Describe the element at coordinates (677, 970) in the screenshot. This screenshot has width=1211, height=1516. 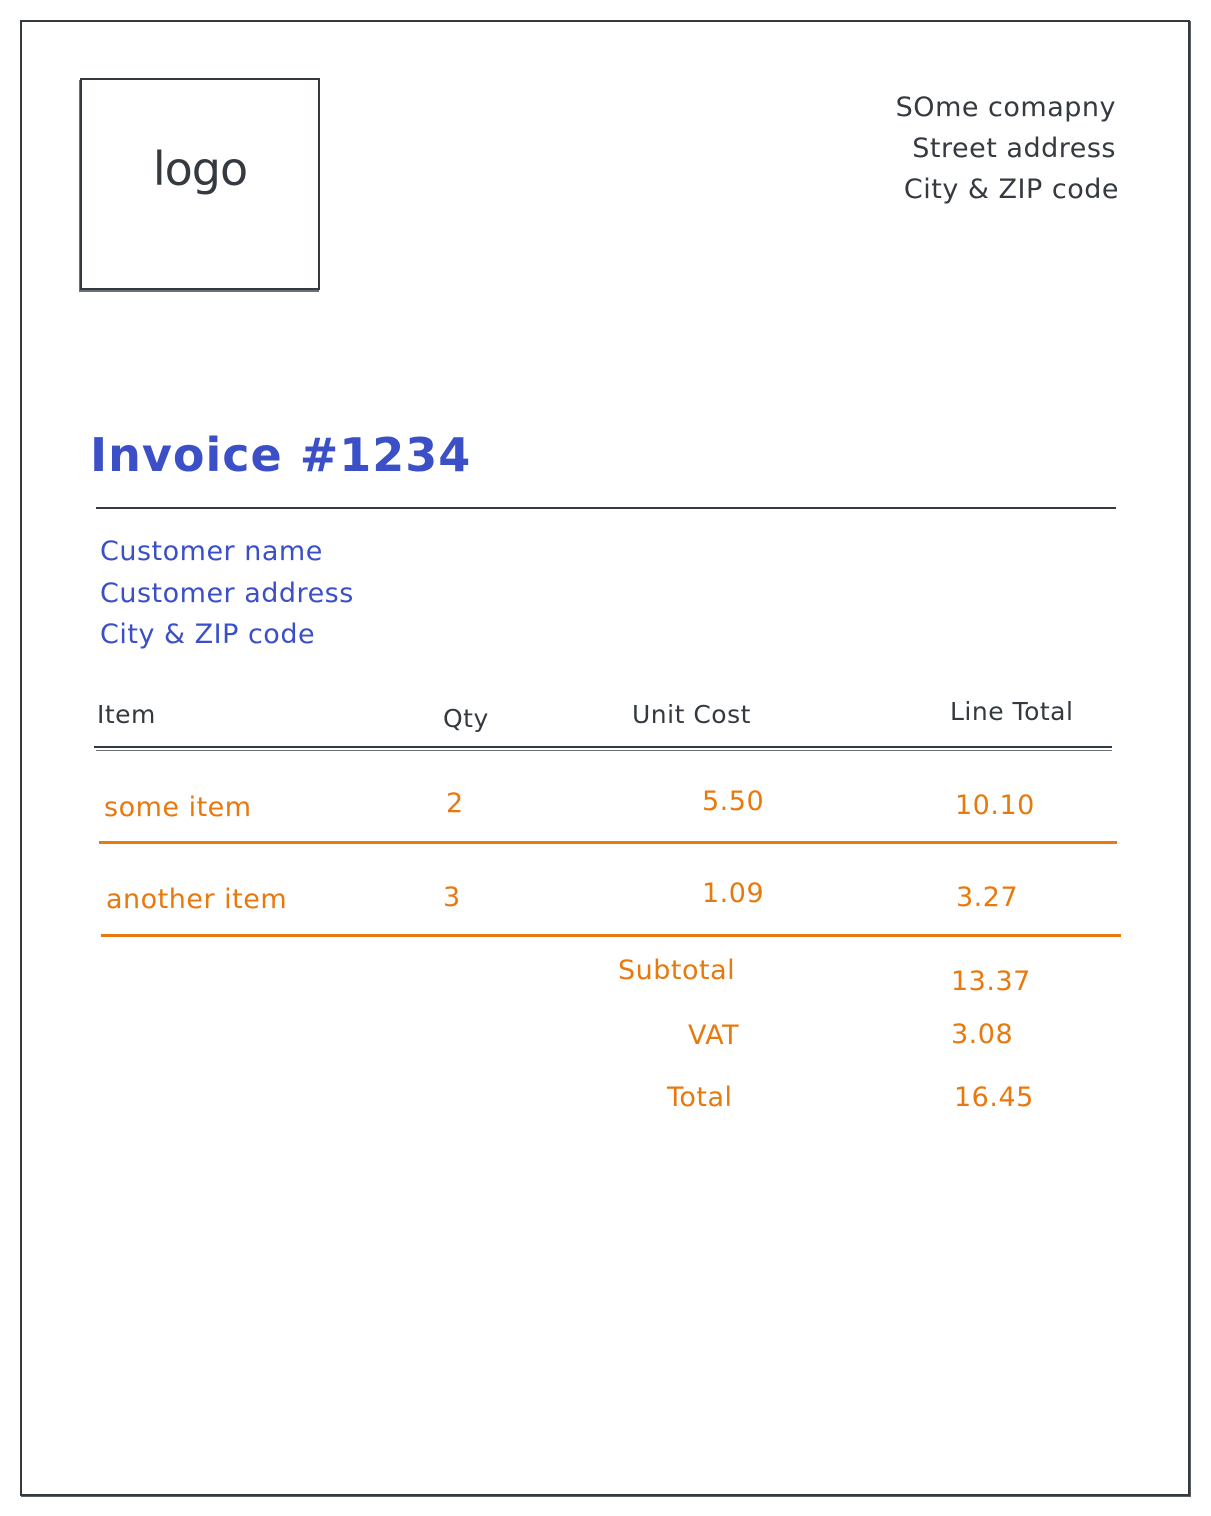
I see `subtotal-label: Subtotal` at that location.